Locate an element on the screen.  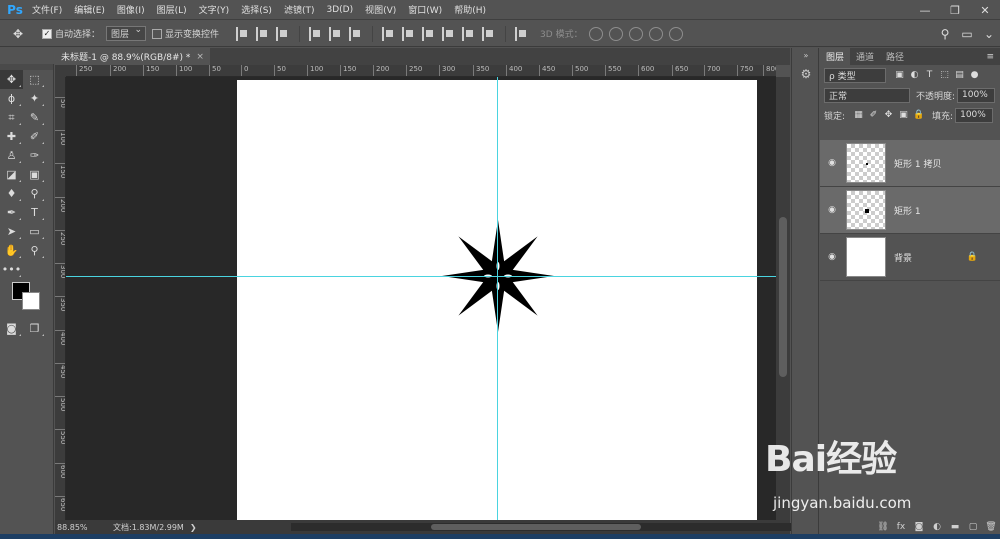
distribute-right-icon is located at coordinates (489, 33).